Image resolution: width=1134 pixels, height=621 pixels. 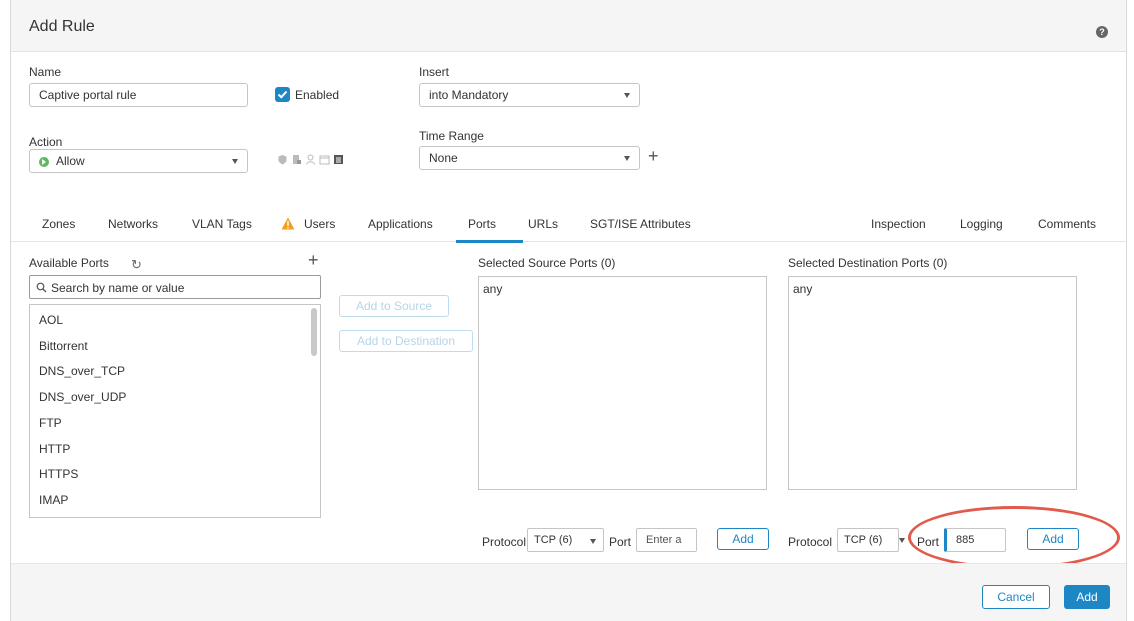 I want to click on add-time-range-plus-icon: +, so click(x=653, y=156).